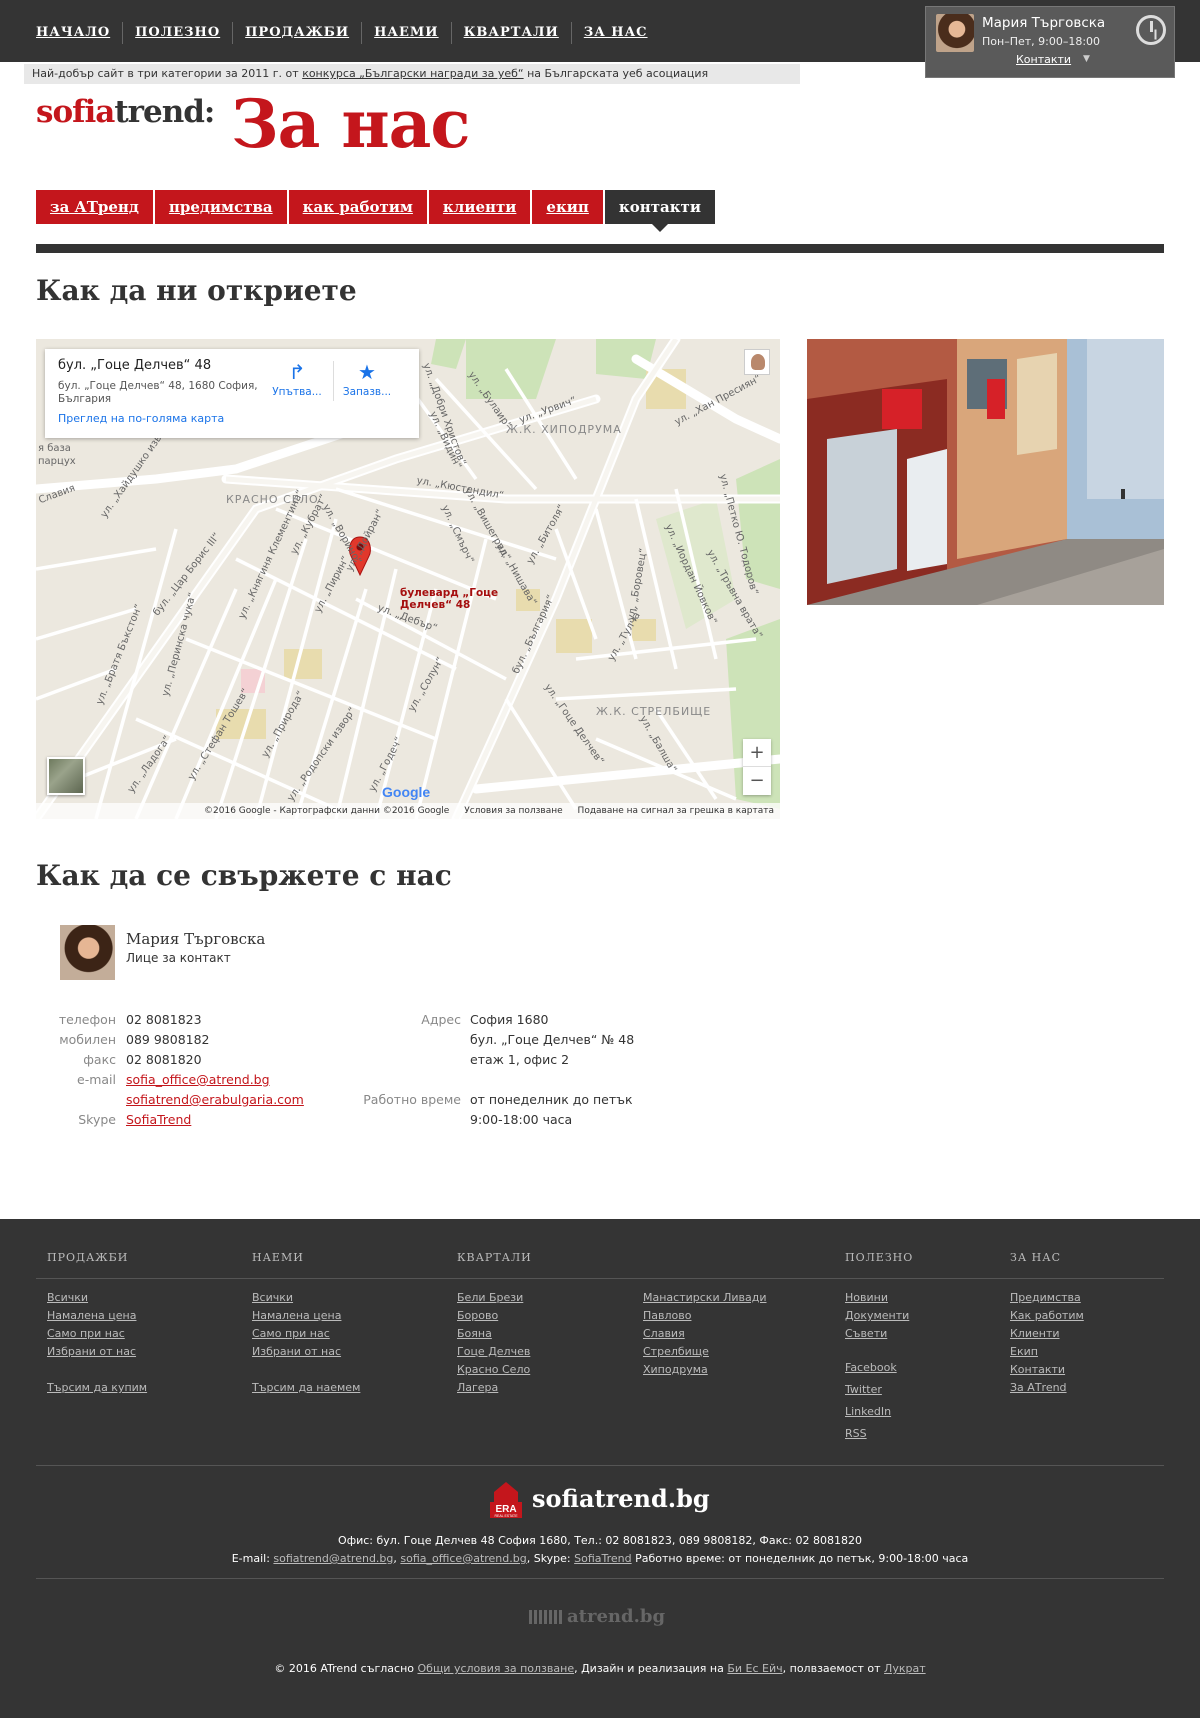 The height and width of the screenshot is (1718, 1200). What do you see at coordinates (333, 1558) in the screenshot?
I see `footer-email-1: sofiatrend@atrend.bg` at bounding box center [333, 1558].